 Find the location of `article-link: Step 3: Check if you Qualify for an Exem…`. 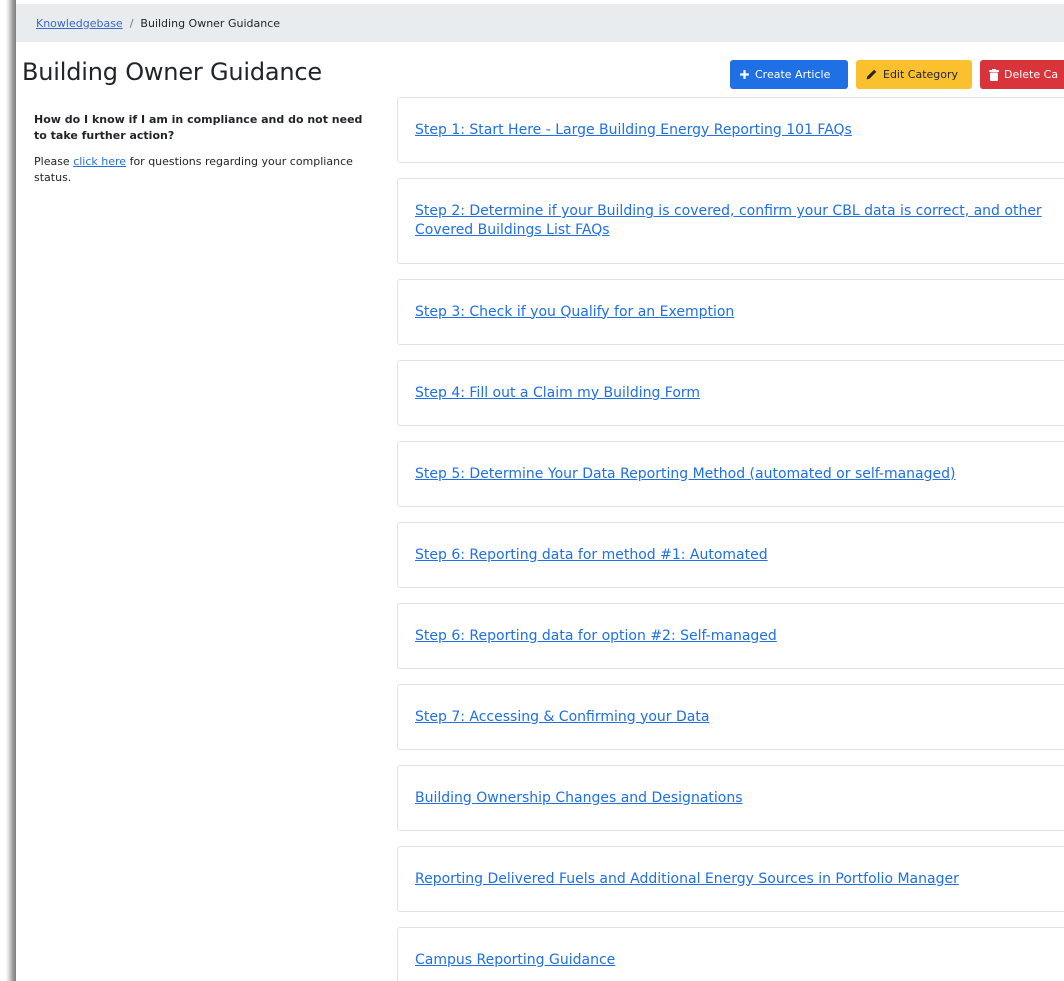

article-link: Step 3: Check if you Qualify for an Exem… is located at coordinates (574, 312).